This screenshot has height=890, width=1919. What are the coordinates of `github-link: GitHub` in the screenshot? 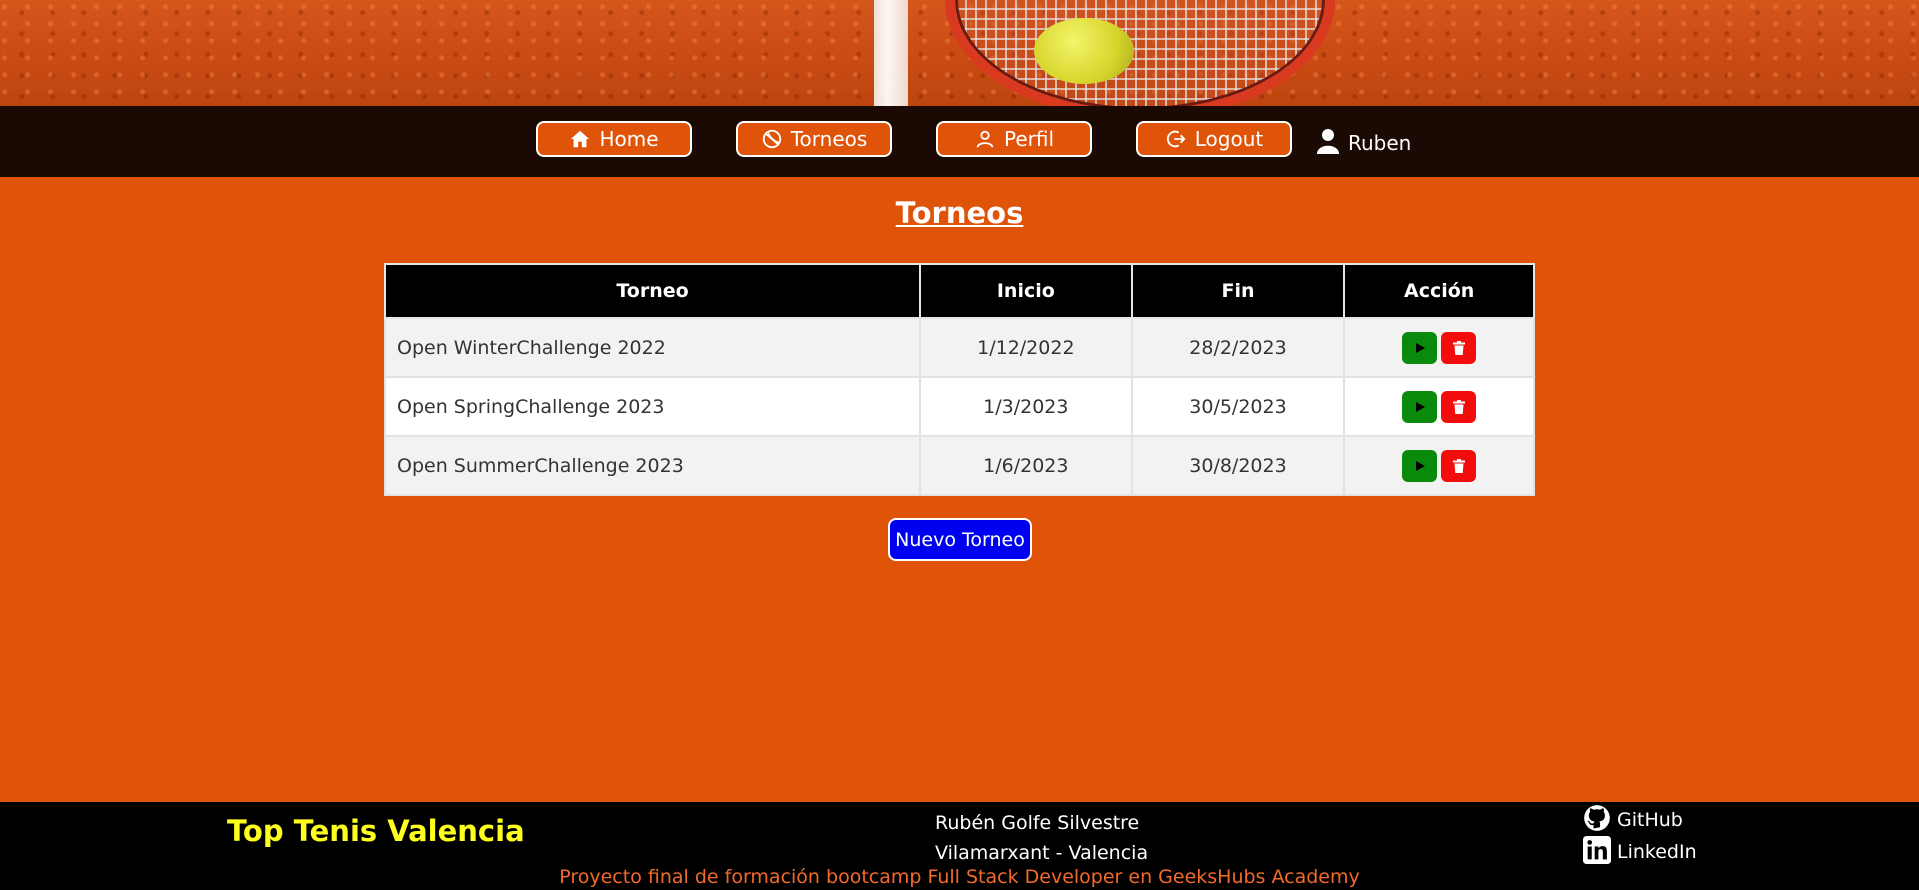 It's located at (1640, 820).